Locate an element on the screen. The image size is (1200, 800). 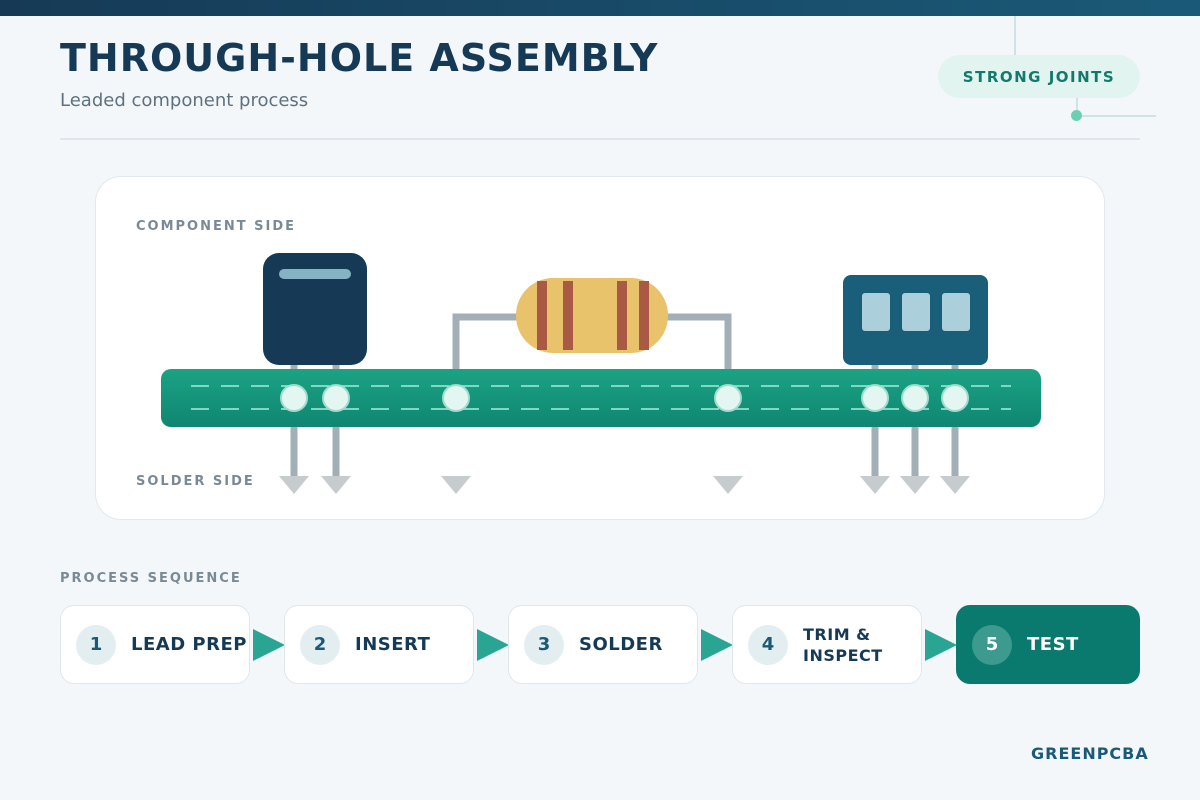
step-label: LEAD PREP is located at coordinates (189, 644).